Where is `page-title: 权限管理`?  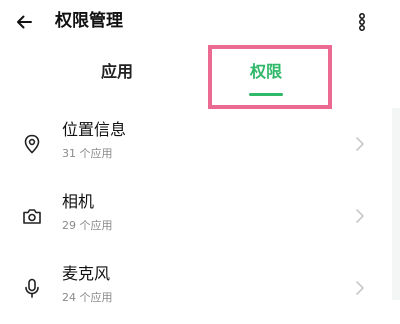
page-title: 权限管理 is located at coordinates (89, 21).